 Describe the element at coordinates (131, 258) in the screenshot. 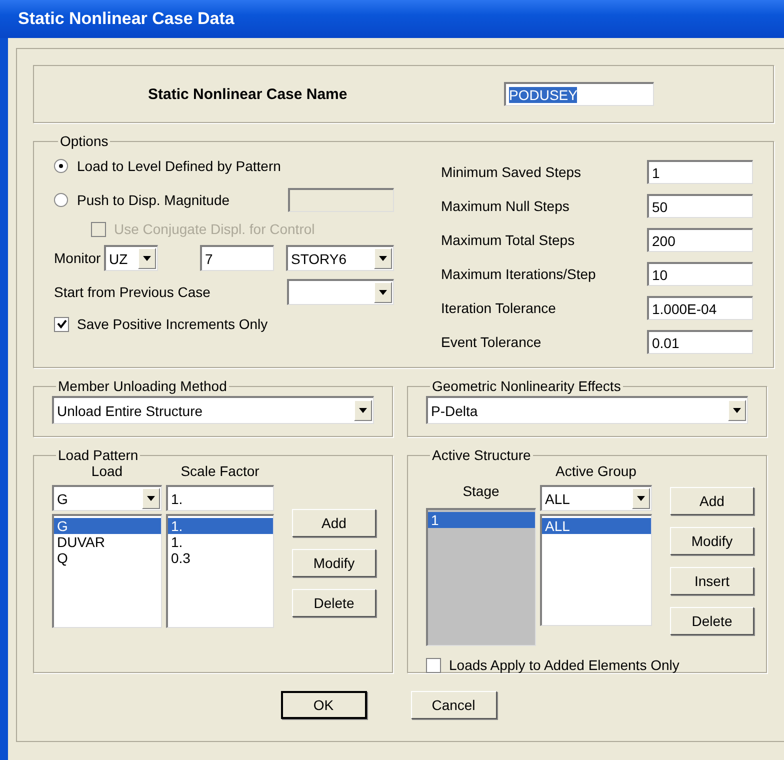

I see `dof-dropdown: UZ` at that location.